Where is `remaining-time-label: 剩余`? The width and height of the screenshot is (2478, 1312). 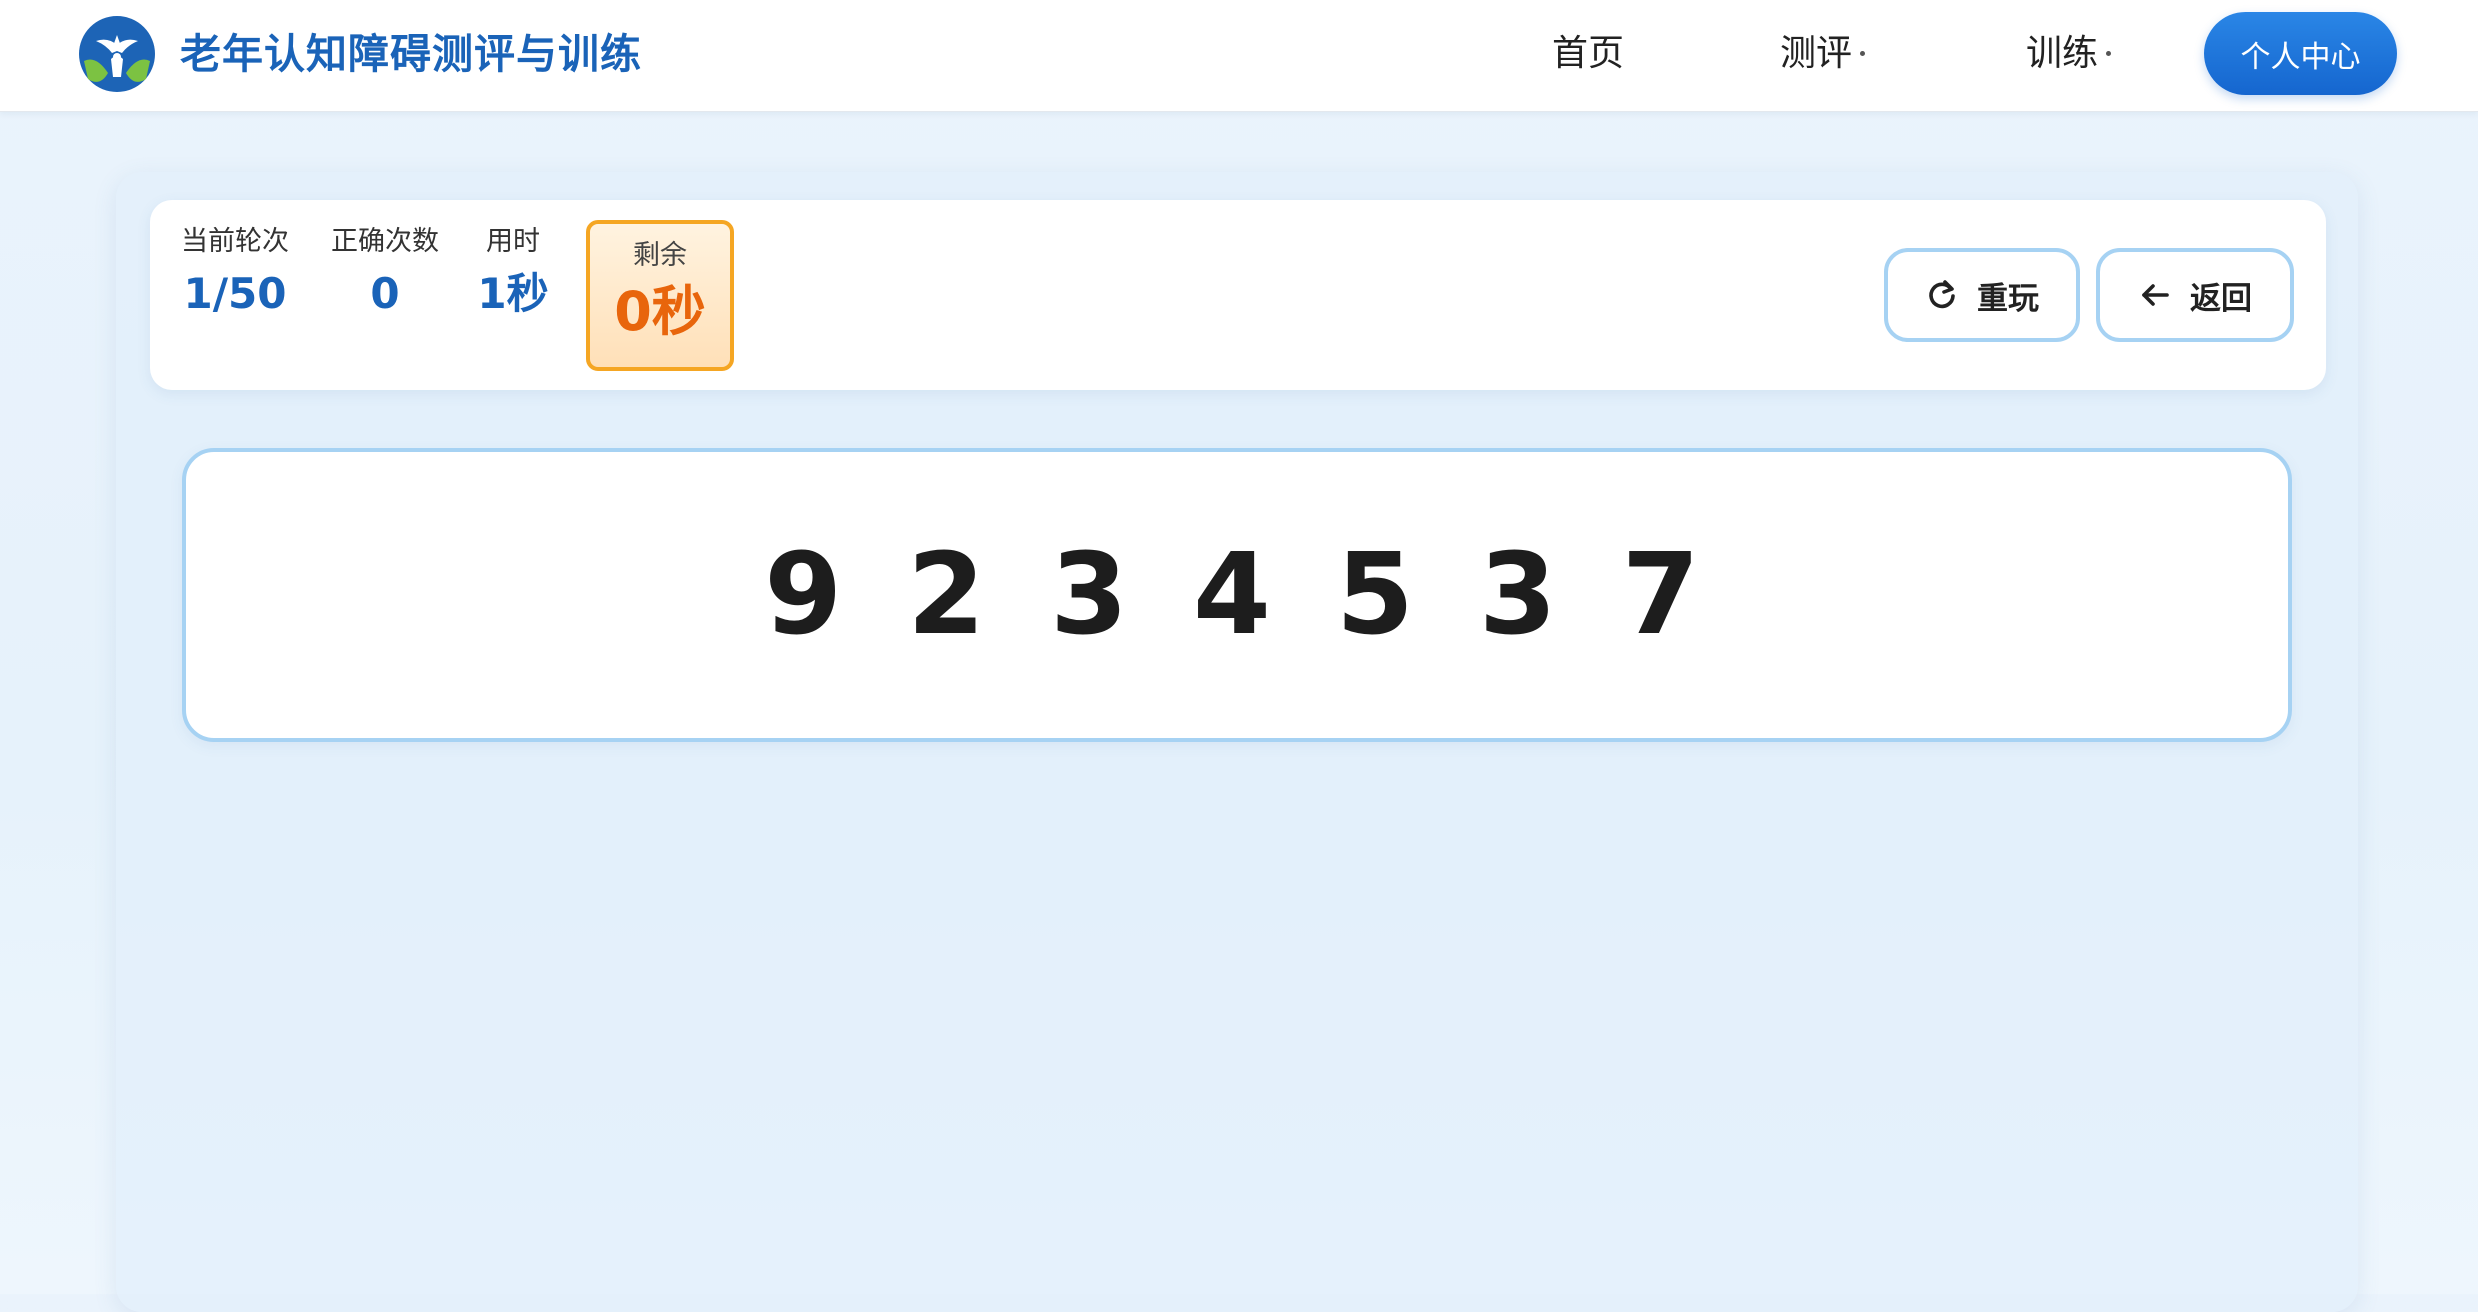 remaining-time-label: 剩余 is located at coordinates (660, 255).